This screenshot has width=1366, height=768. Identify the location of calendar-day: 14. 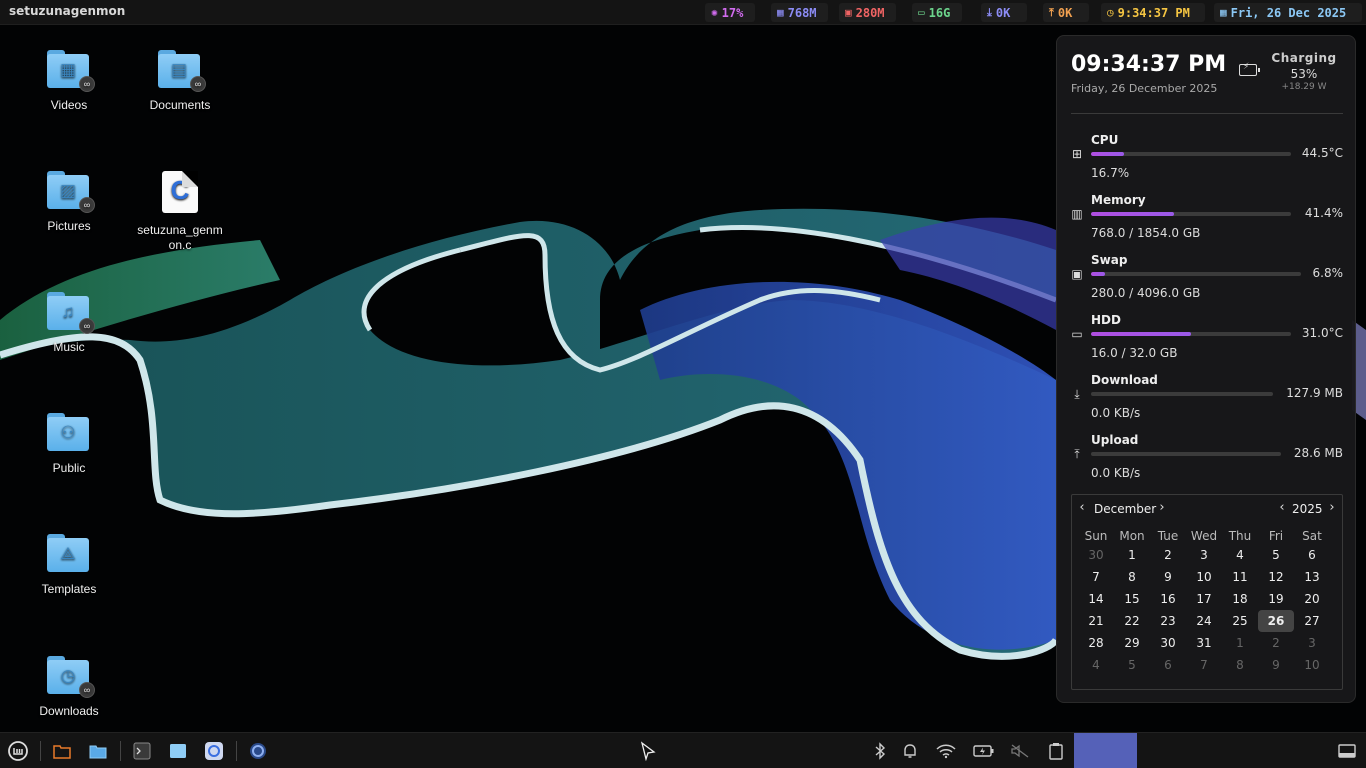
(1096, 599).